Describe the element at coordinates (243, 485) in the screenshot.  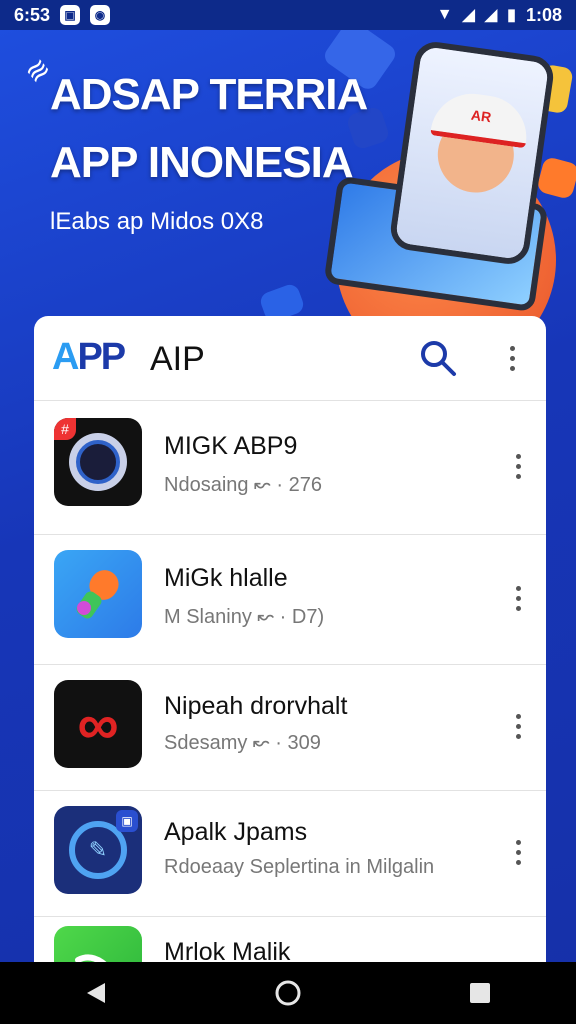
I see `app-subtitle: Ndosaing ↜ · 276` at that location.